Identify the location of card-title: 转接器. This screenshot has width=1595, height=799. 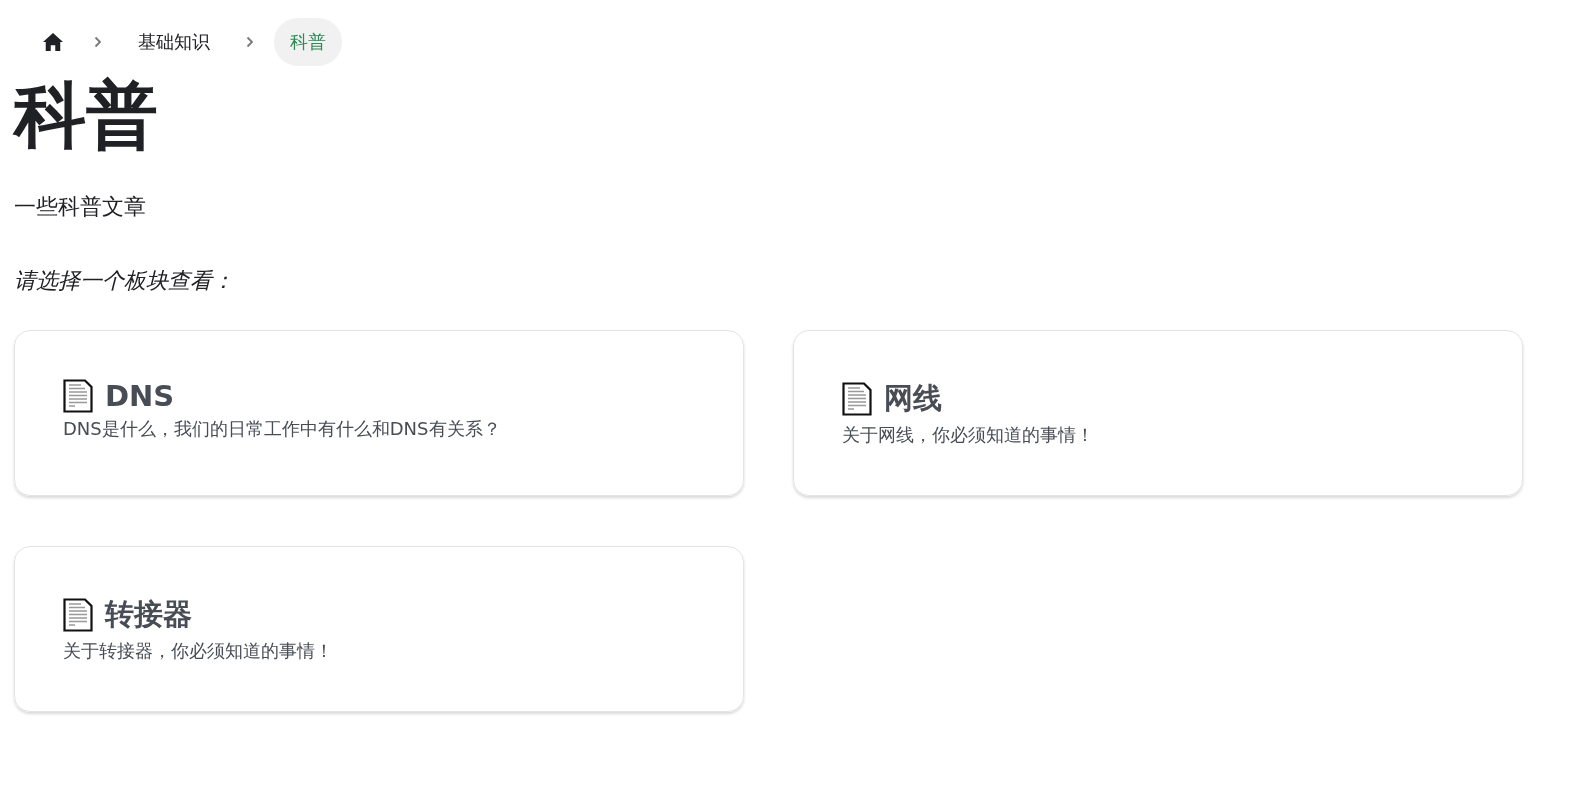
(148, 615).